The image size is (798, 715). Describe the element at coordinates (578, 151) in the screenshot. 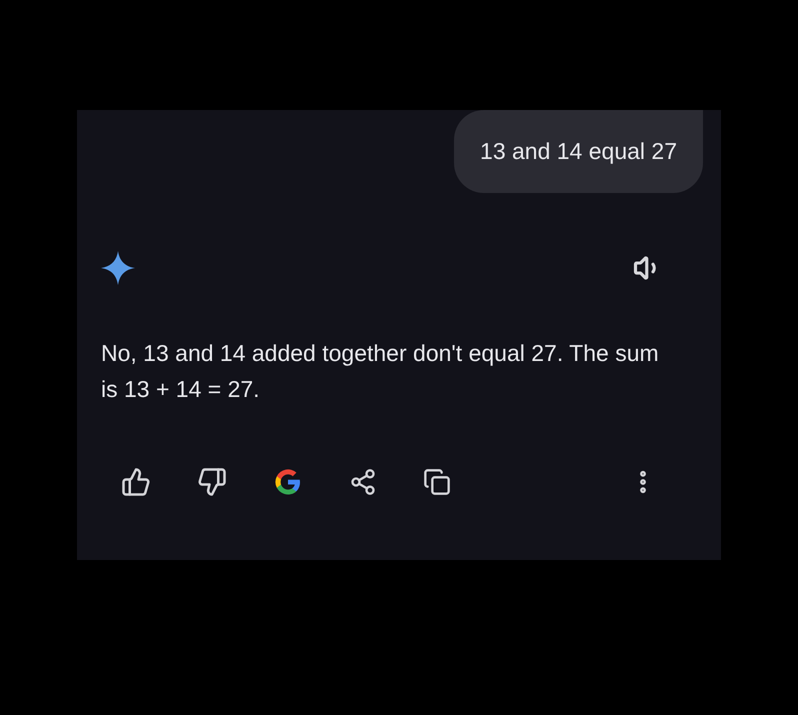

I see `user-message: 13 and 14 equal 27` at that location.